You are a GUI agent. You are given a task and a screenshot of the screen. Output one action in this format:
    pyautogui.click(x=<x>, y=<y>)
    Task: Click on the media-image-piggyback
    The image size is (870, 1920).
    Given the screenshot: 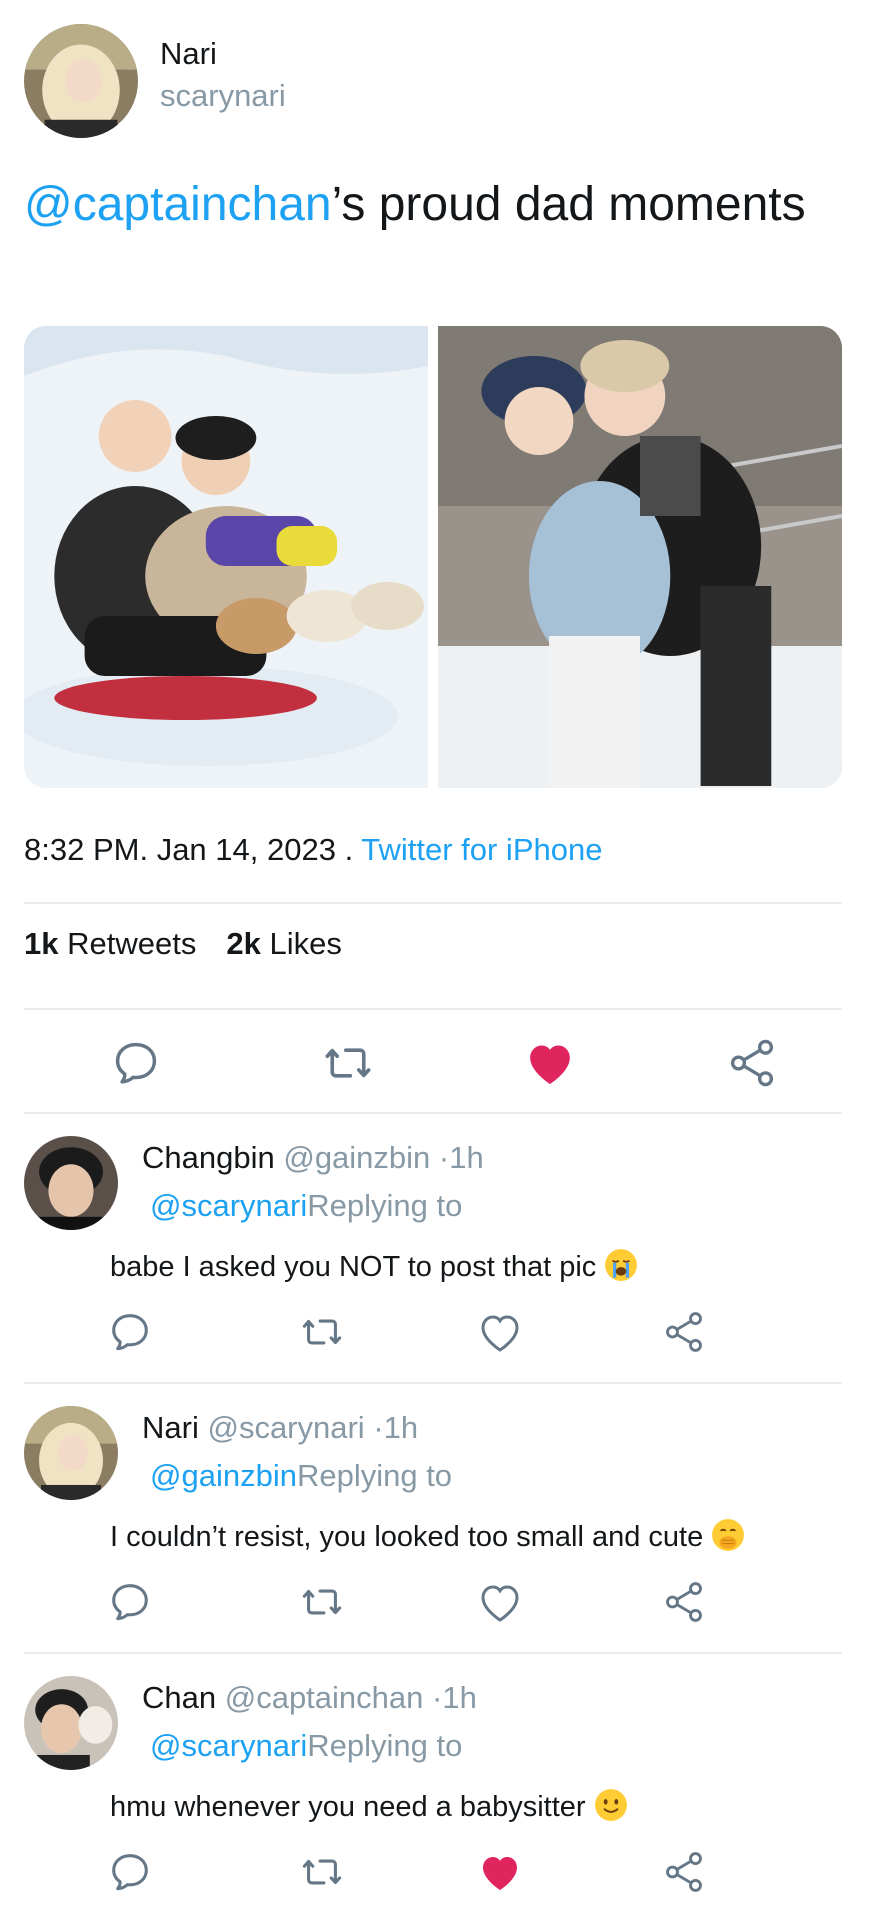 What is the action you would take?
    pyautogui.click(x=640, y=557)
    